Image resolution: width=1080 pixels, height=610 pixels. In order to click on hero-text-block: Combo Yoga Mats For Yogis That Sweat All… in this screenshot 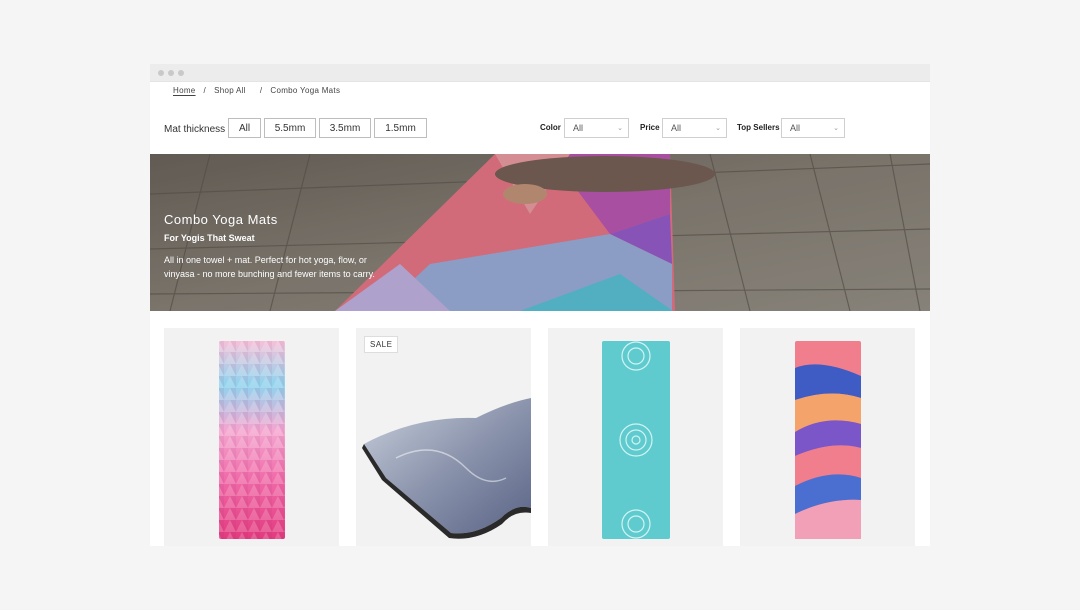, I will do `click(280, 246)`.